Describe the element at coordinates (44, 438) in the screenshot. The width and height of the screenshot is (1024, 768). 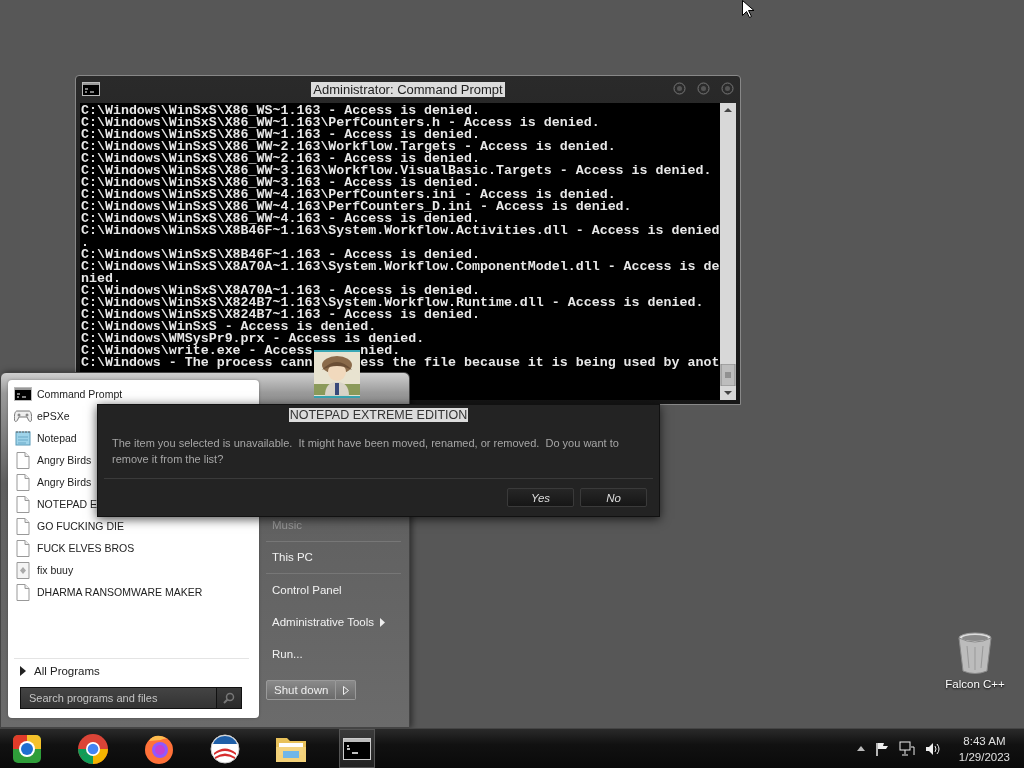
I see `program-item: Notepad` at that location.